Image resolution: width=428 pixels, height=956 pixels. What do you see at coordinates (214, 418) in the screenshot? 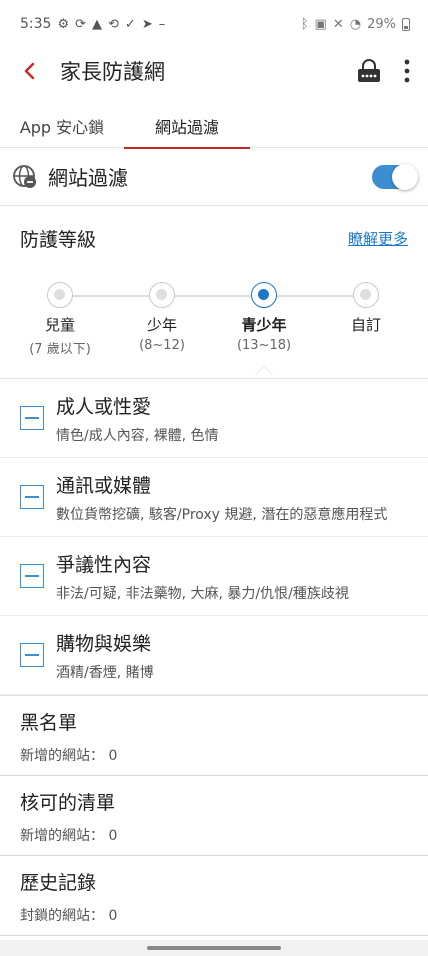
I see `category-adult: 成人或性愛 情色/成人內容, 裸體, 色情` at bounding box center [214, 418].